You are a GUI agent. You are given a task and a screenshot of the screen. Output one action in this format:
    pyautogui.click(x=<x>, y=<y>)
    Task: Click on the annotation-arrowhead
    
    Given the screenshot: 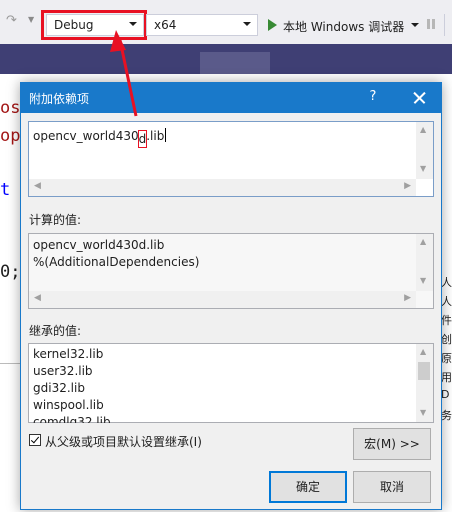 What is the action you would take?
    pyautogui.click(x=118, y=41)
    